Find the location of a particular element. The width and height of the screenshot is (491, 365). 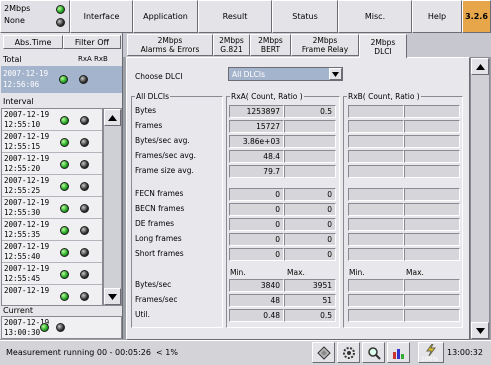

rxa-min-field: 0.48 is located at coordinates (256, 315).